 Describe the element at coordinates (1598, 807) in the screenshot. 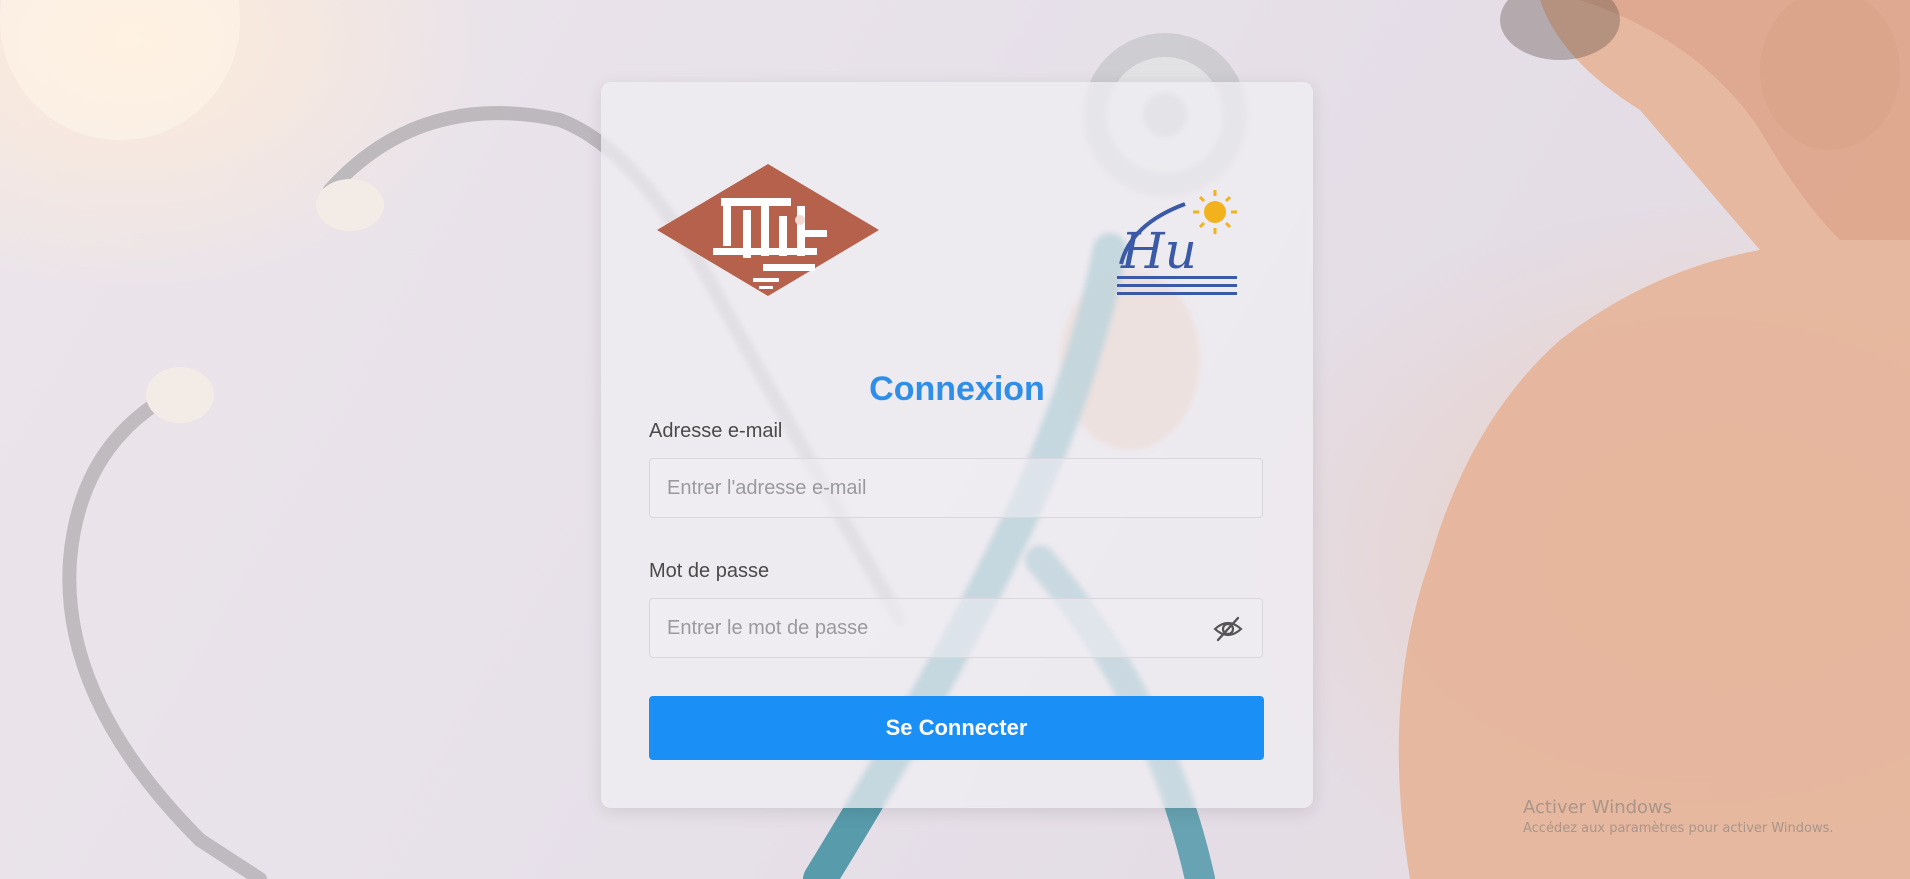

I see `watermark-title: Activer Windows` at that location.